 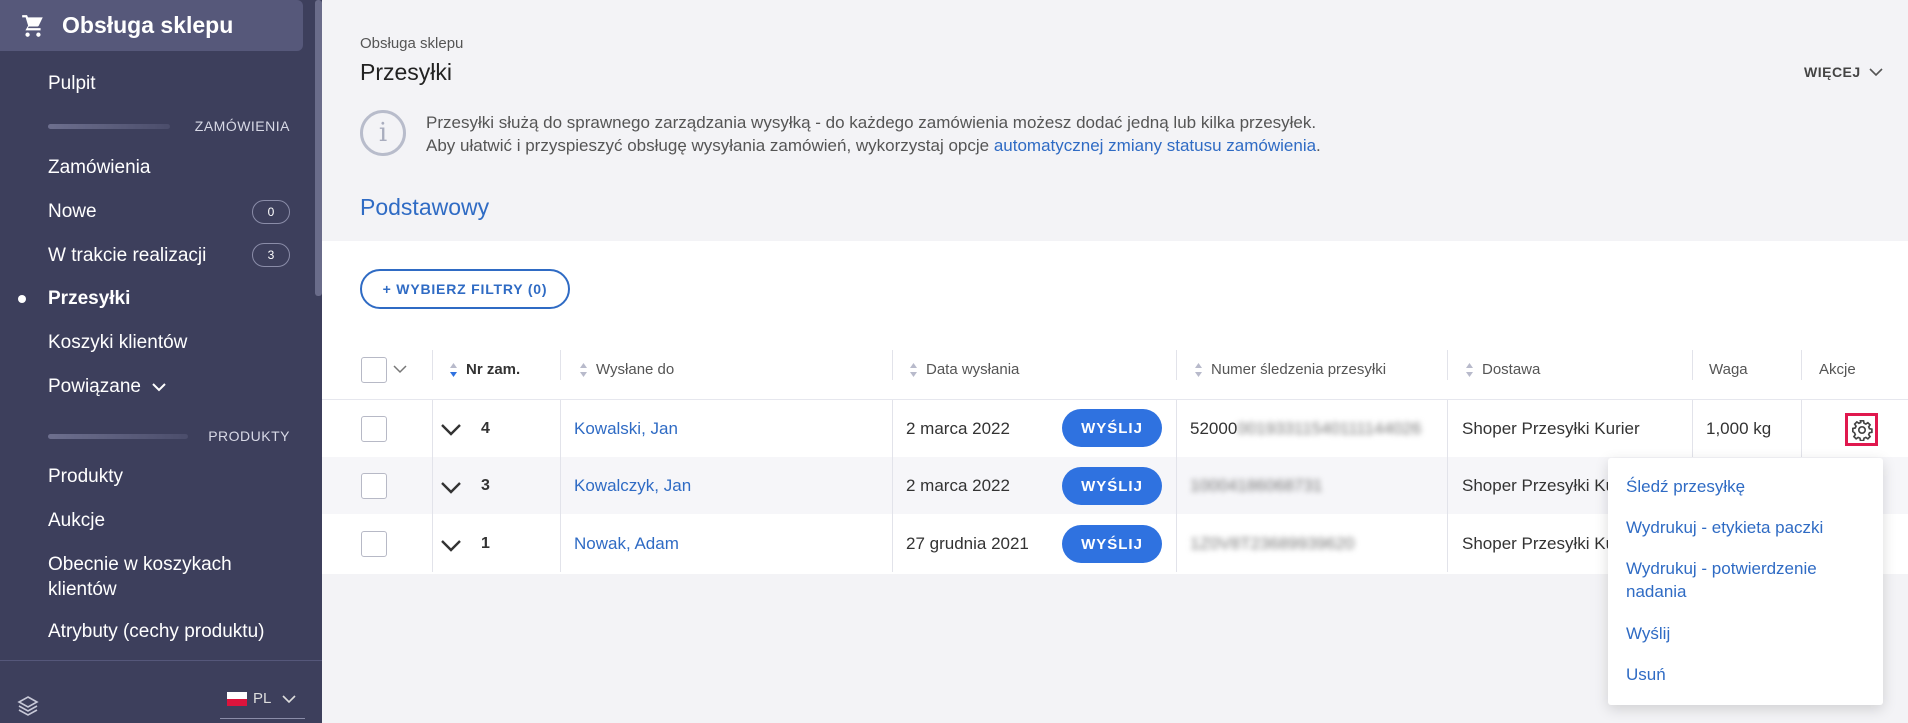 What do you see at coordinates (424, 207) in the screenshot?
I see `tab-podstawowy: Podstawowy` at bounding box center [424, 207].